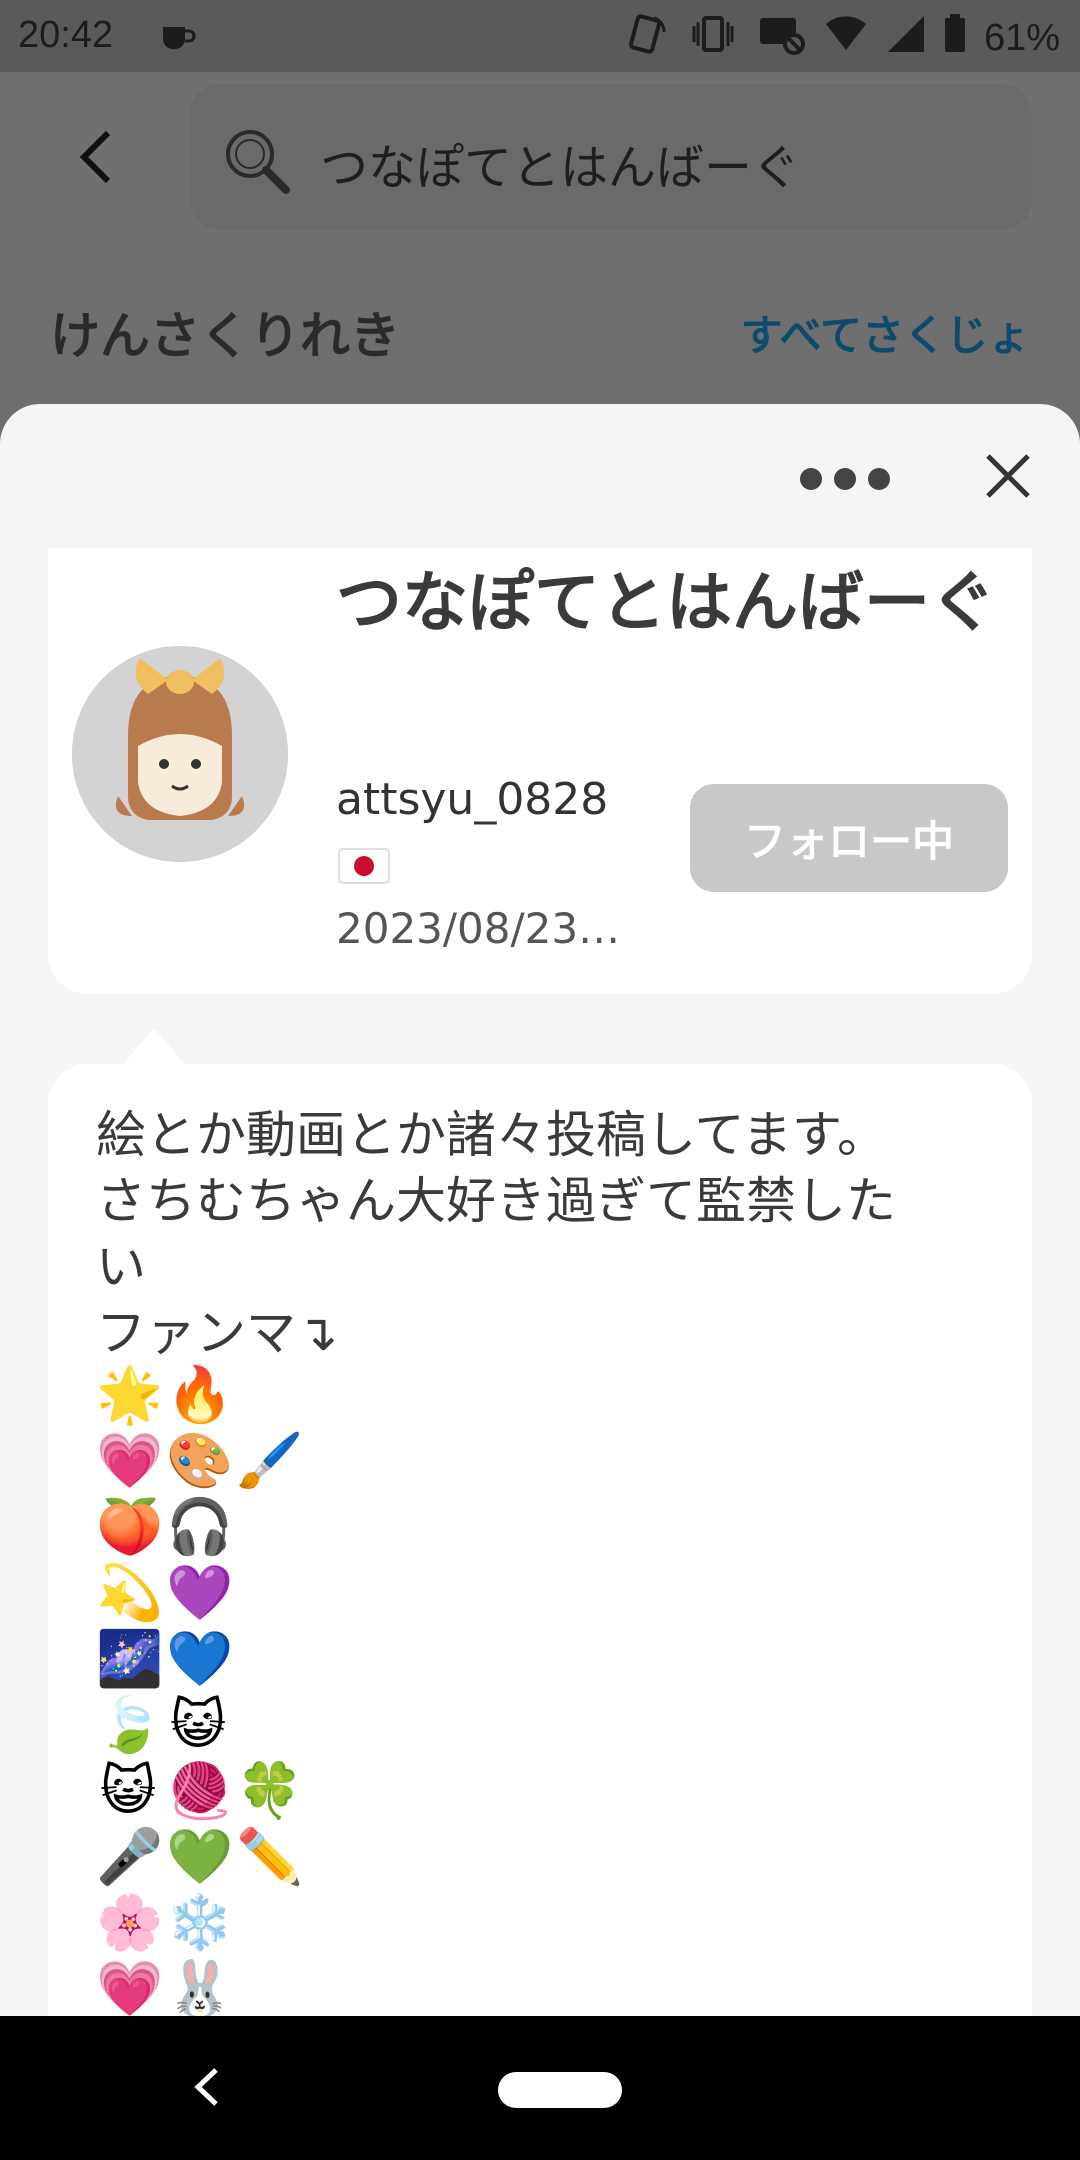 The height and width of the screenshot is (2160, 1080). I want to click on status-icons: 61%, so click(843, 38).